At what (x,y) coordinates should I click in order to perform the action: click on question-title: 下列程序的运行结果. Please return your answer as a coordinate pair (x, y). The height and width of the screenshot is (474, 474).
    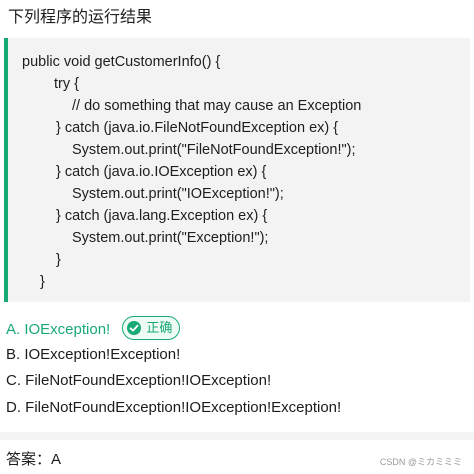
    Looking at the image, I should click on (80, 17).